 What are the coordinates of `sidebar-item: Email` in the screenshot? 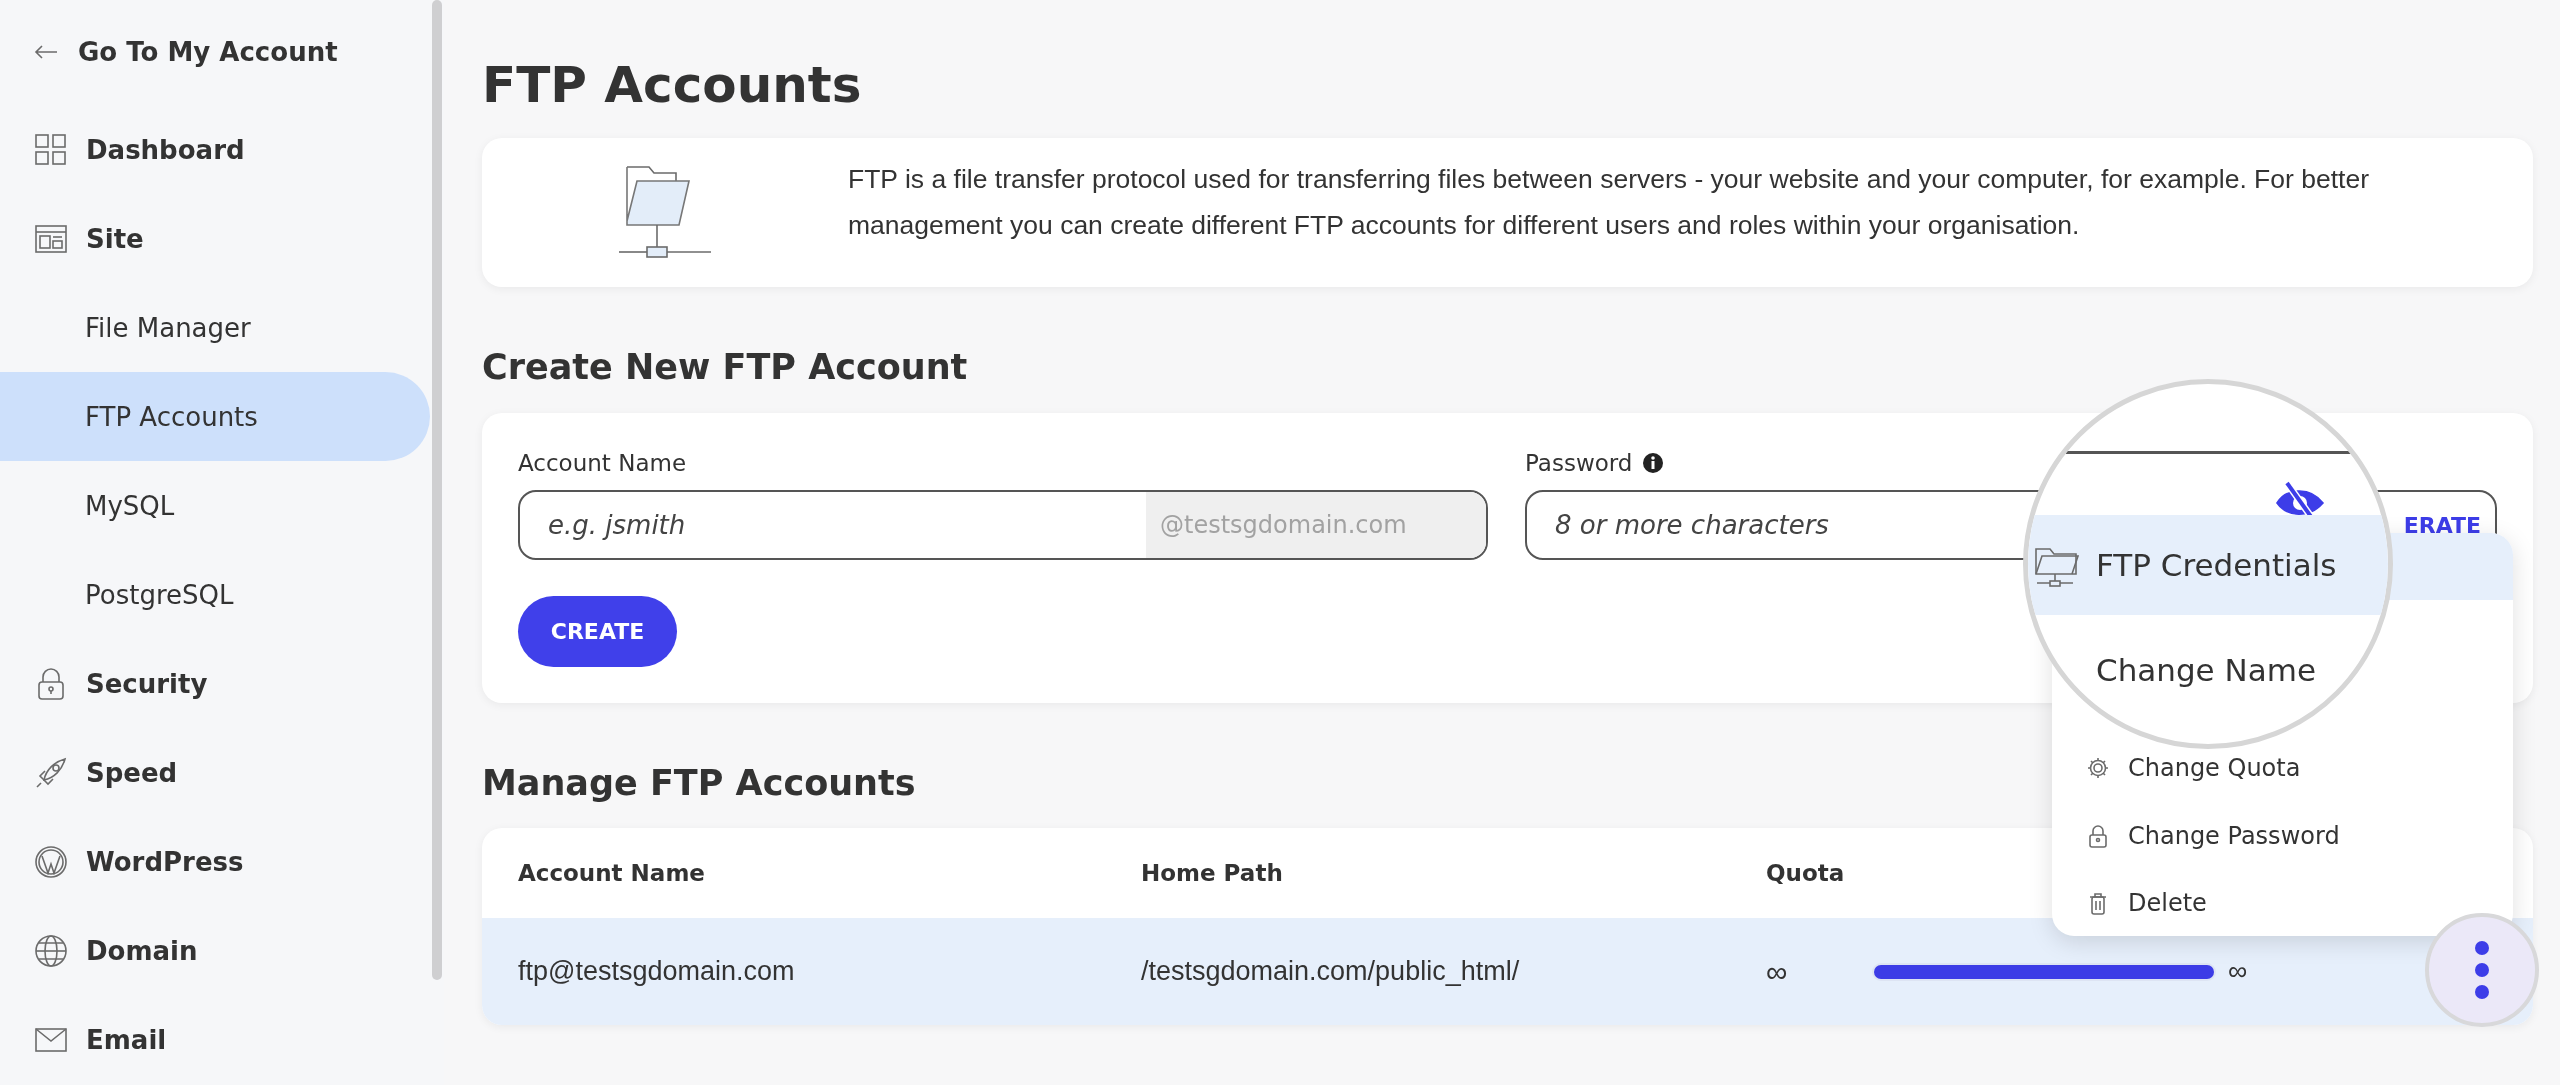 It's located at (215, 1039).